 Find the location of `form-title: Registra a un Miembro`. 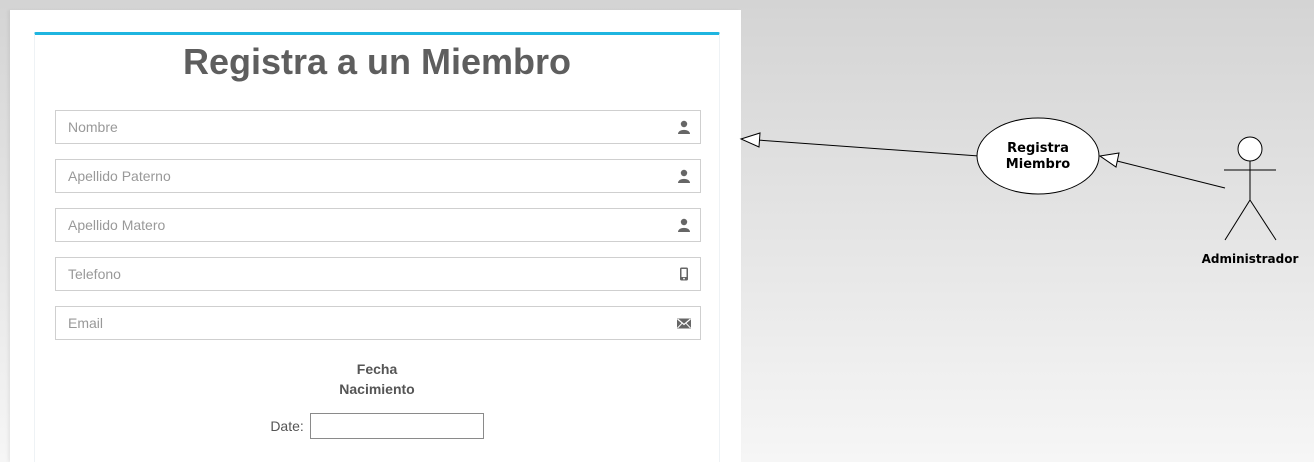

form-title: Registra a un Miembro is located at coordinates (377, 61).